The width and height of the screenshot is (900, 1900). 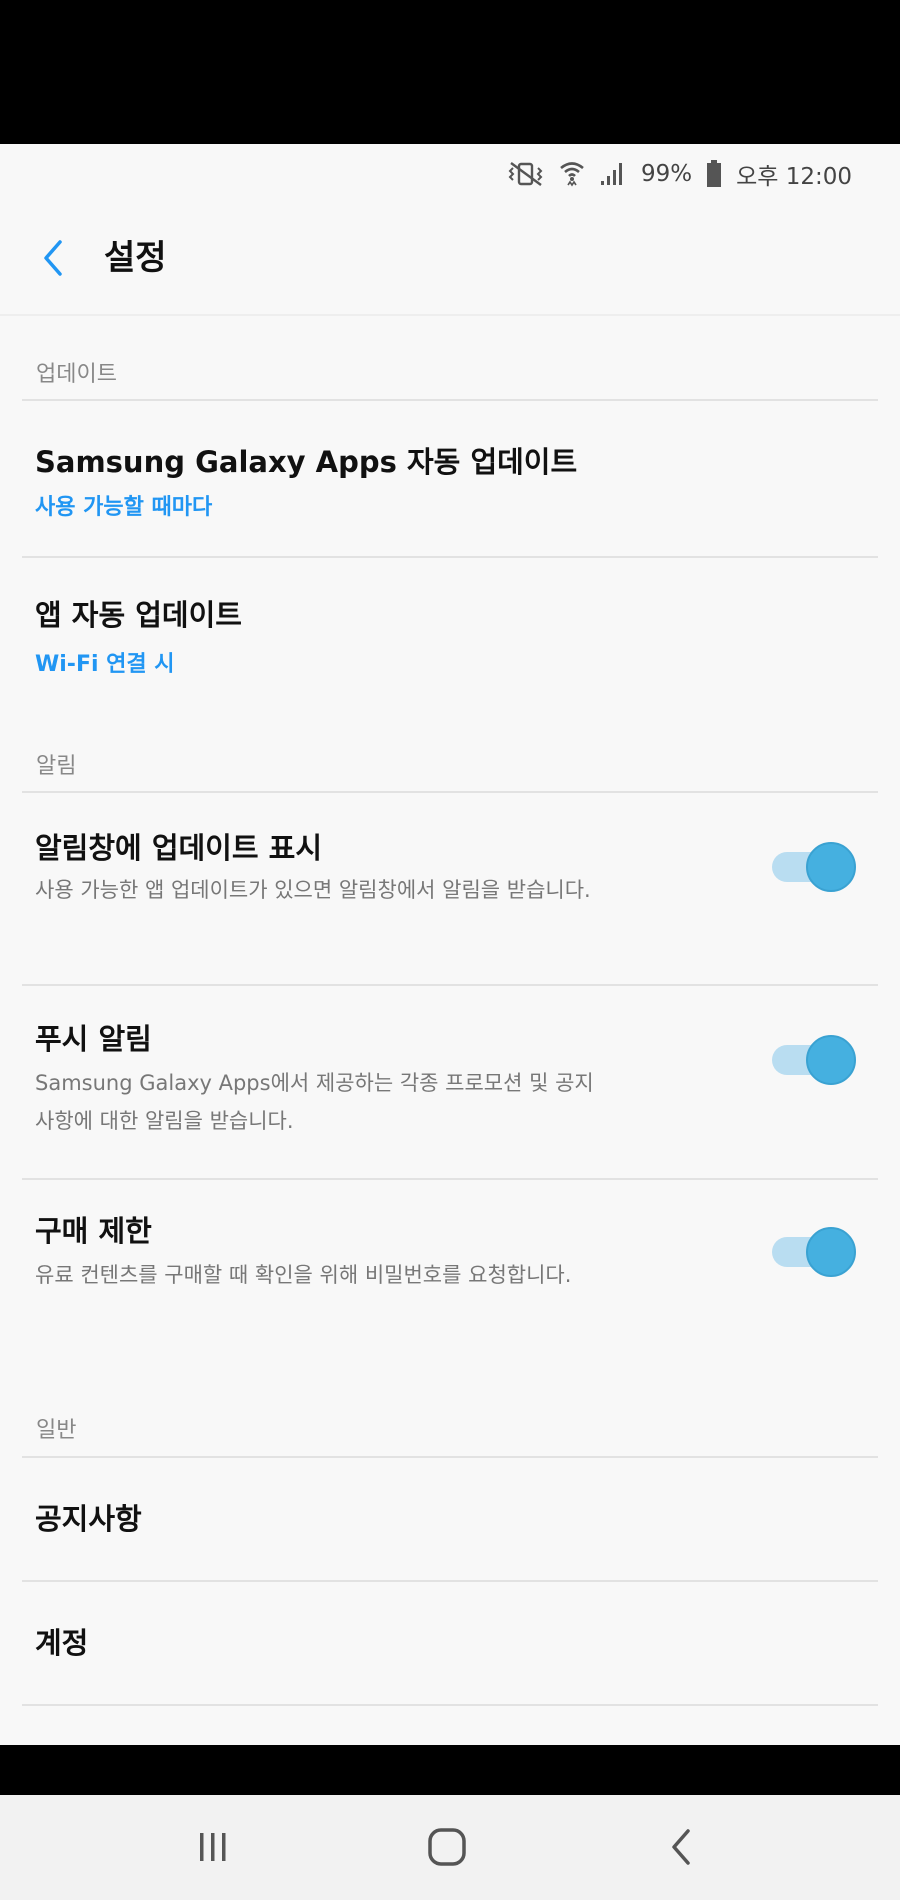 I want to click on setting-title: 앱 자동 업데이트, so click(x=138, y=615).